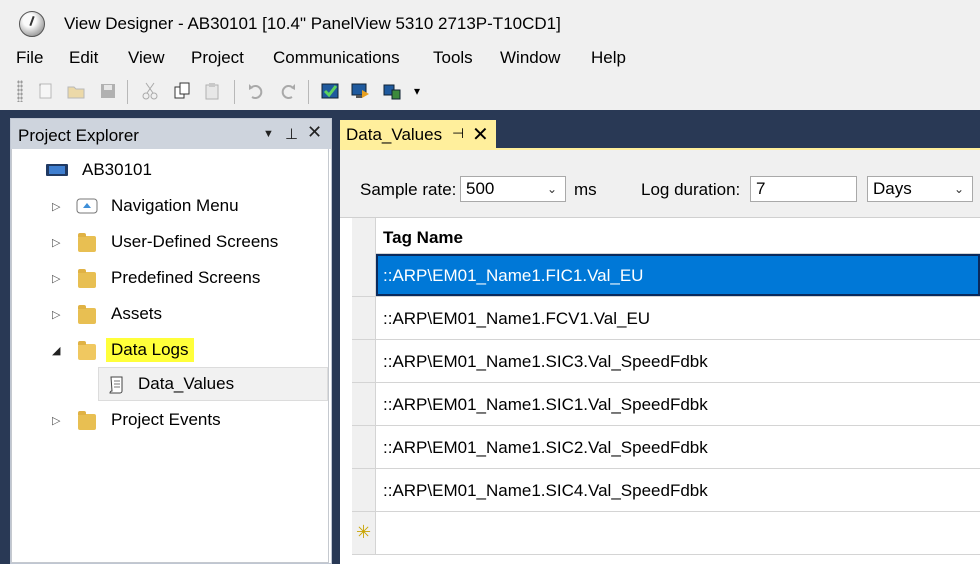 Image resolution: width=980 pixels, height=564 pixels. What do you see at coordinates (288, 91) in the screenshot?
I see `redo-icon` at bounding box center [288, 91].